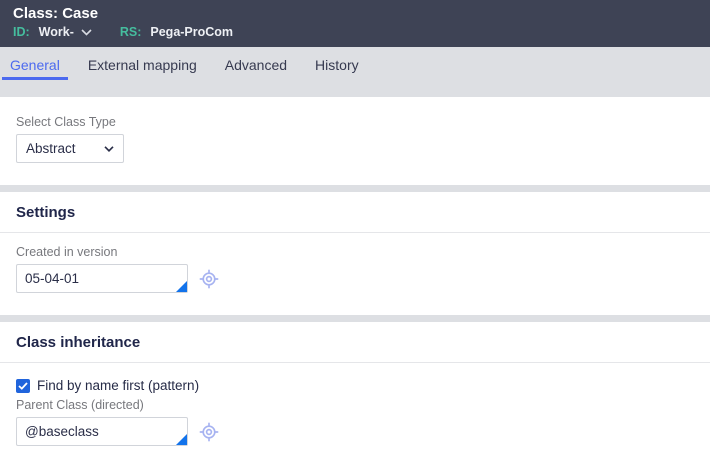  Describe the element at coordinates (192, 32) in the screenshot. I see `rs-value: Pega-ProCom` at that location.